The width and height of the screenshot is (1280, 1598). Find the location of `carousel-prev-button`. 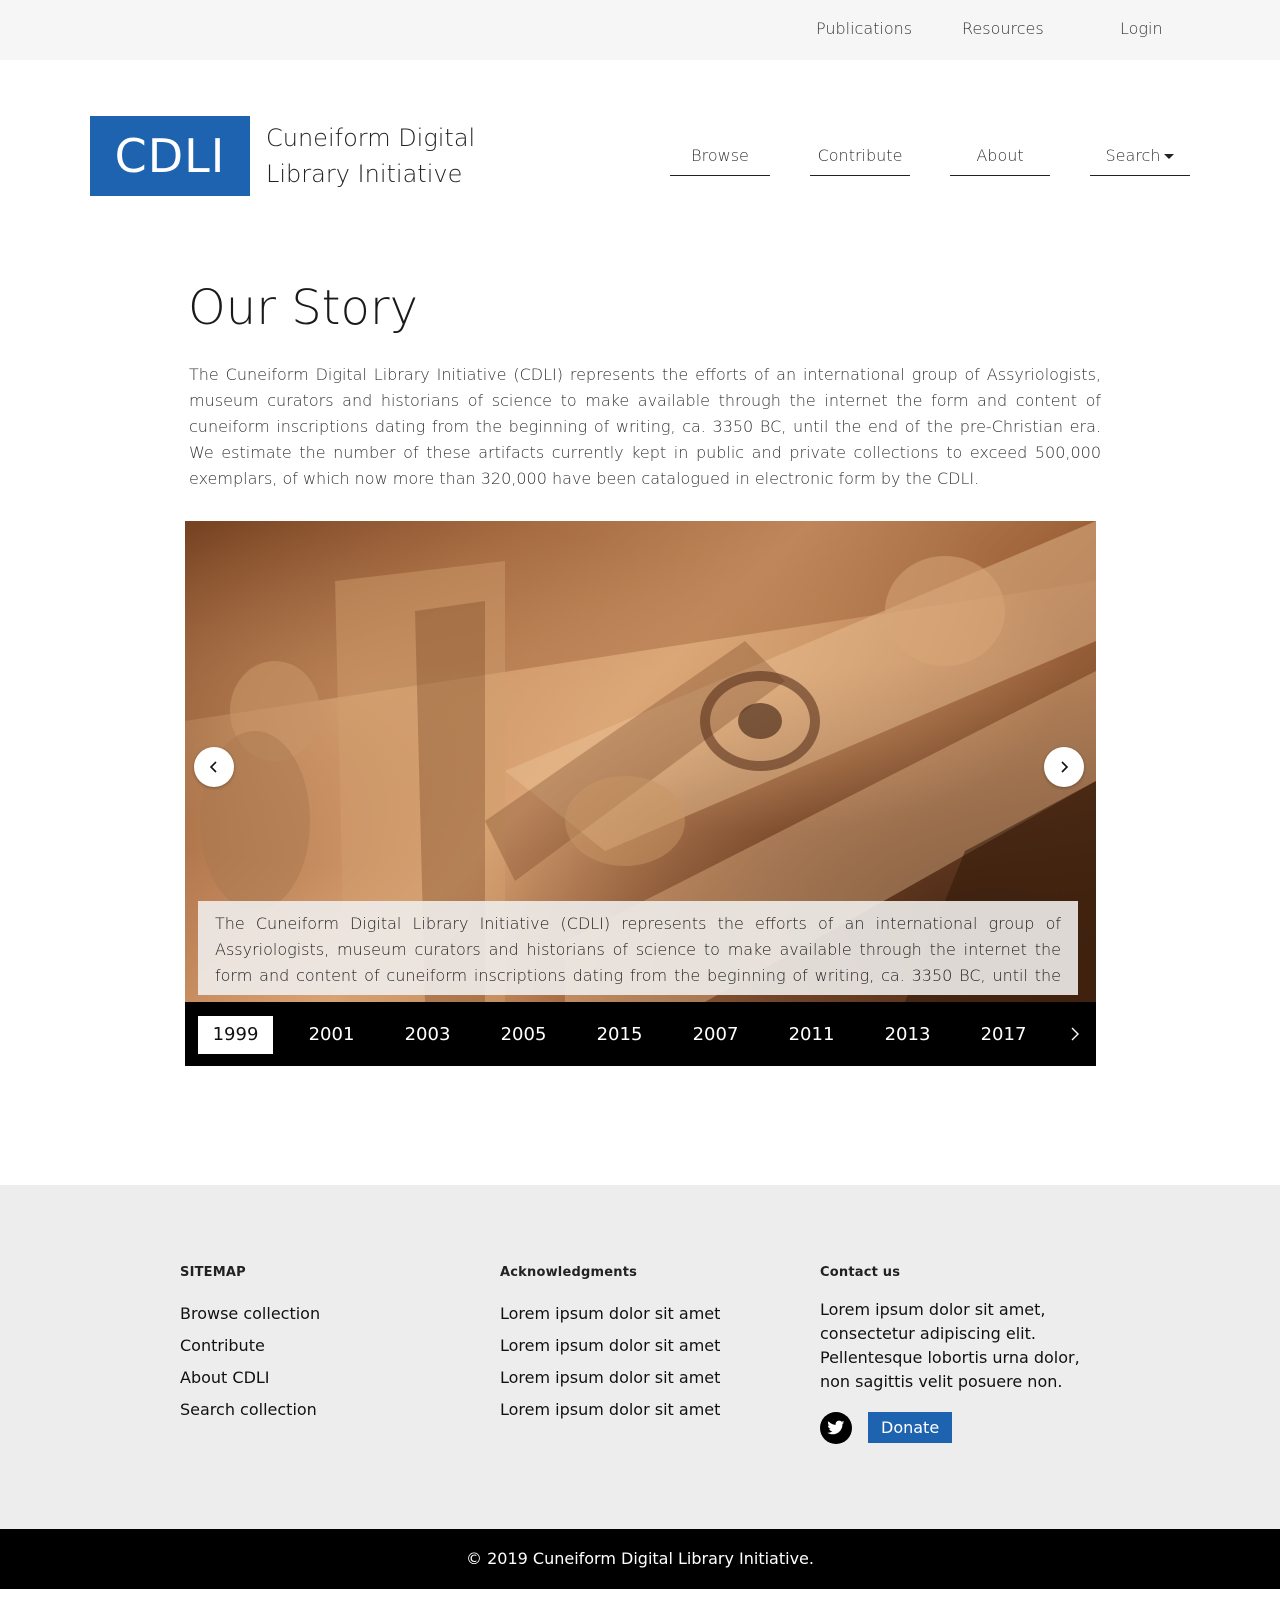

carousel-prev-button is located at coordinates (214, 767).